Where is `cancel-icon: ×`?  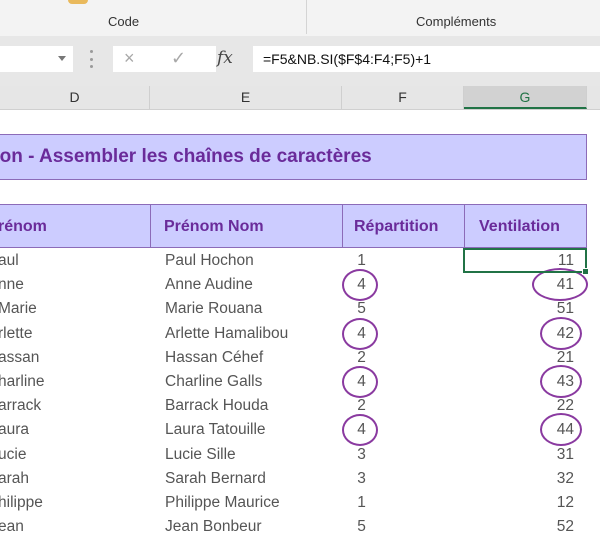
cancel-icon: × is located at coordinates (129, 58).